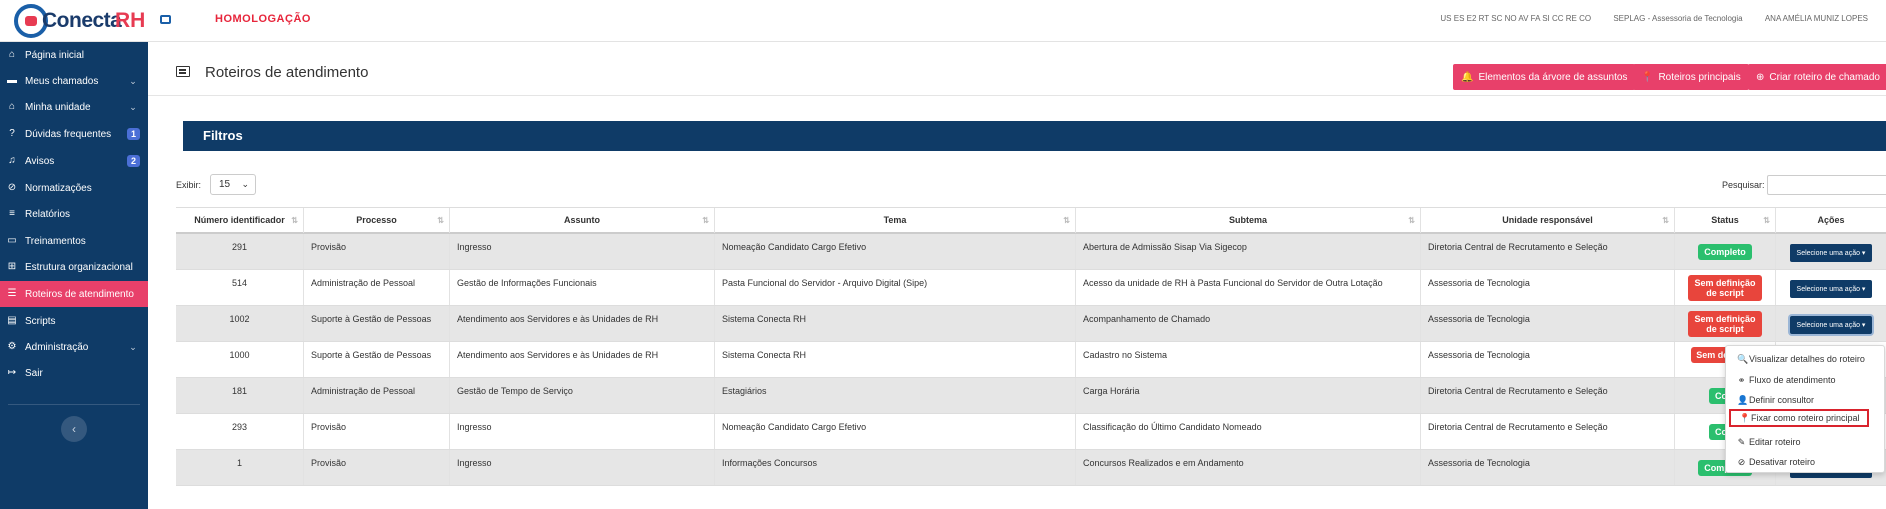  What do you see at coordinates (74, 81) in the screenshot?
I see `sidebar-item-meus-chamados: ▬ Meus chamados ⌄` at bounding box center [74, 81].